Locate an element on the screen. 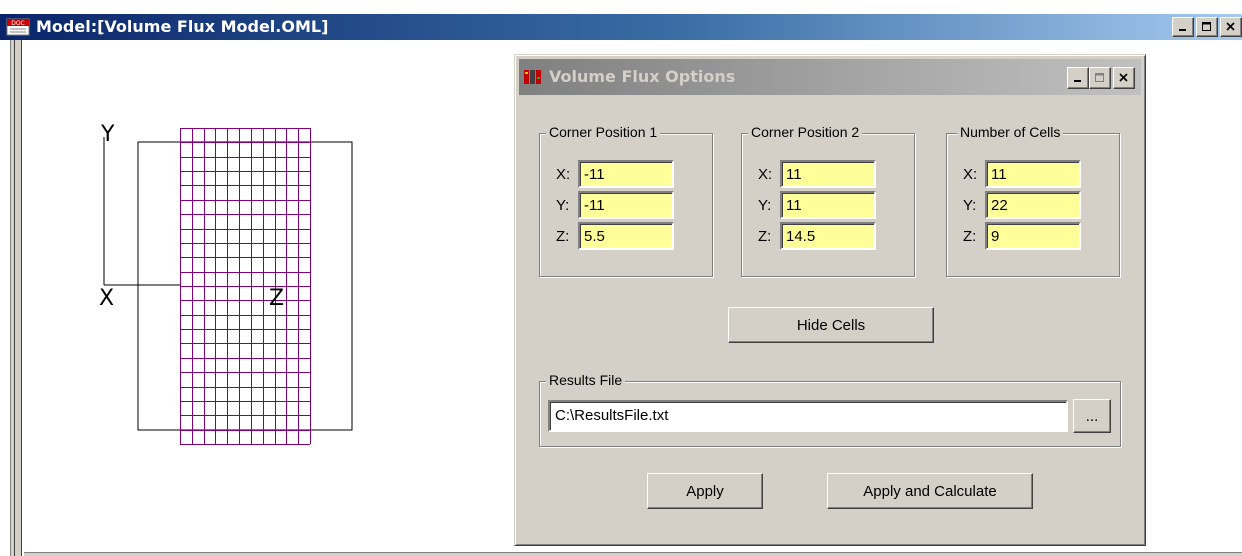  dialog-close-button is located at coordinates (1124, 78).